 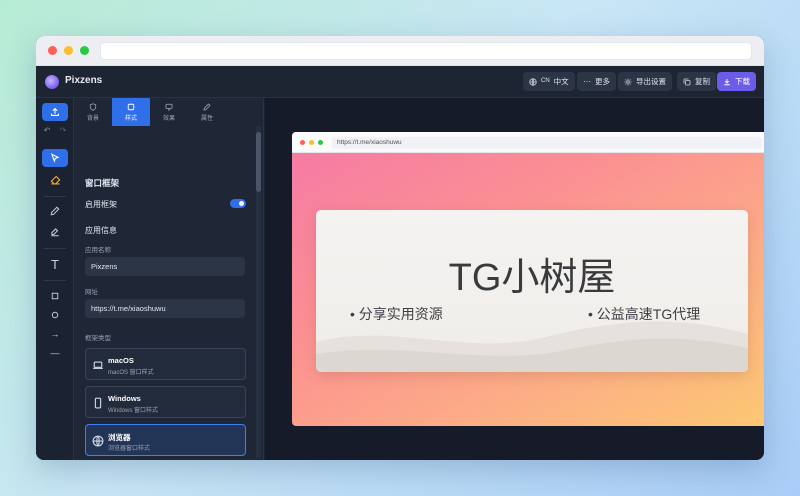 I want to click on enable-frame-label: 启用框架, so click(x=101, y=204).